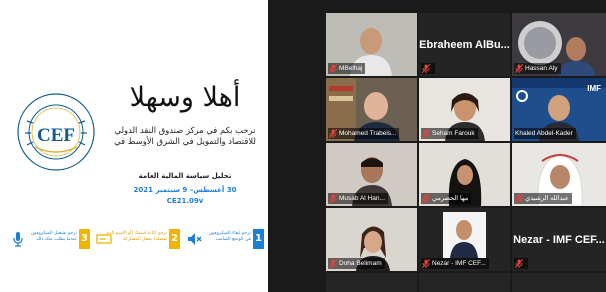 The width and height of the screenshot is (606, 292). Describe the element at coordinates (464, 174) in the screenshot. I see `participant-tile: مها الحضرمي` at that location.